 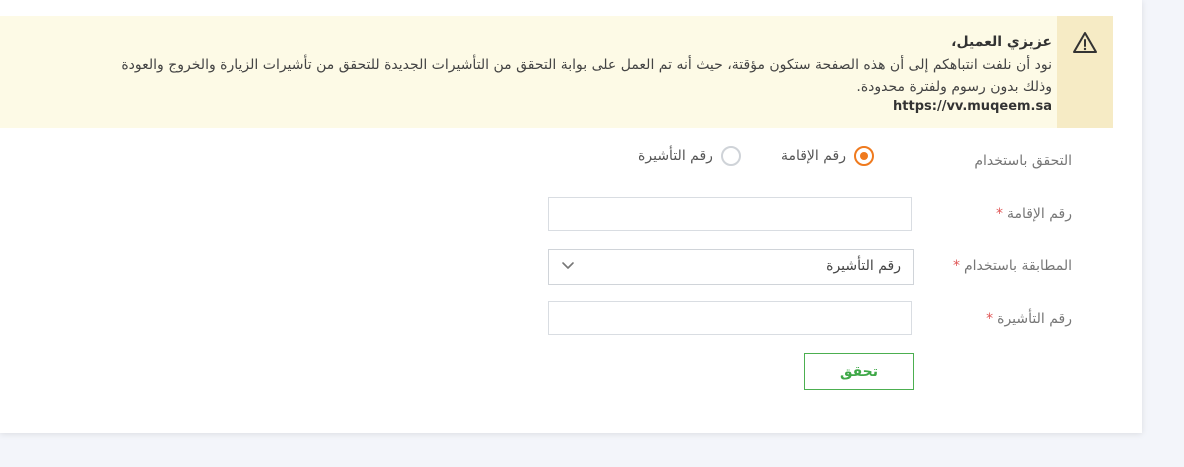 I want to click on radio-iqama-number: رقم الإقامة, so click(x=827, y=156).